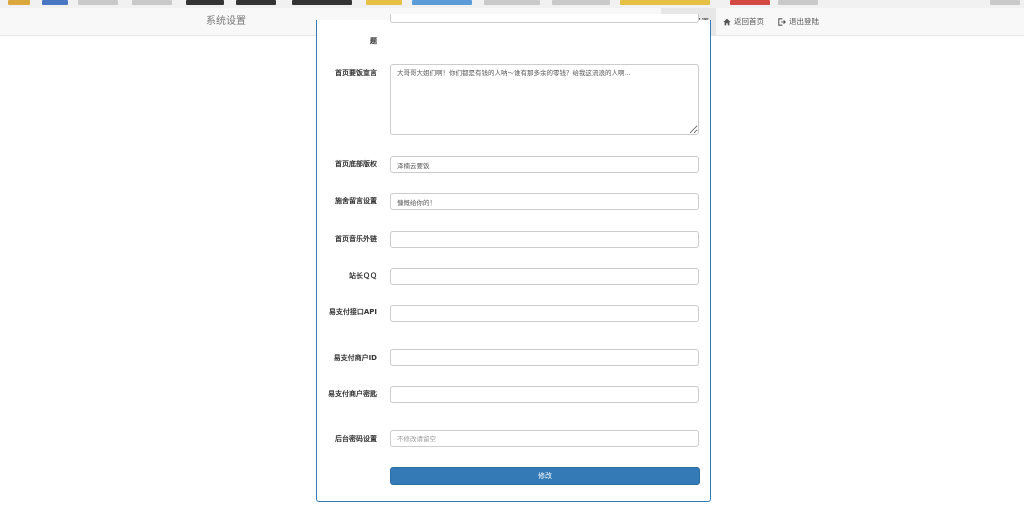 This screenshot has width=1024, height=510. Describe the element at coordinates (749, 21) in the screenshot. I see `nav-item-label: 返回首页` at that location.